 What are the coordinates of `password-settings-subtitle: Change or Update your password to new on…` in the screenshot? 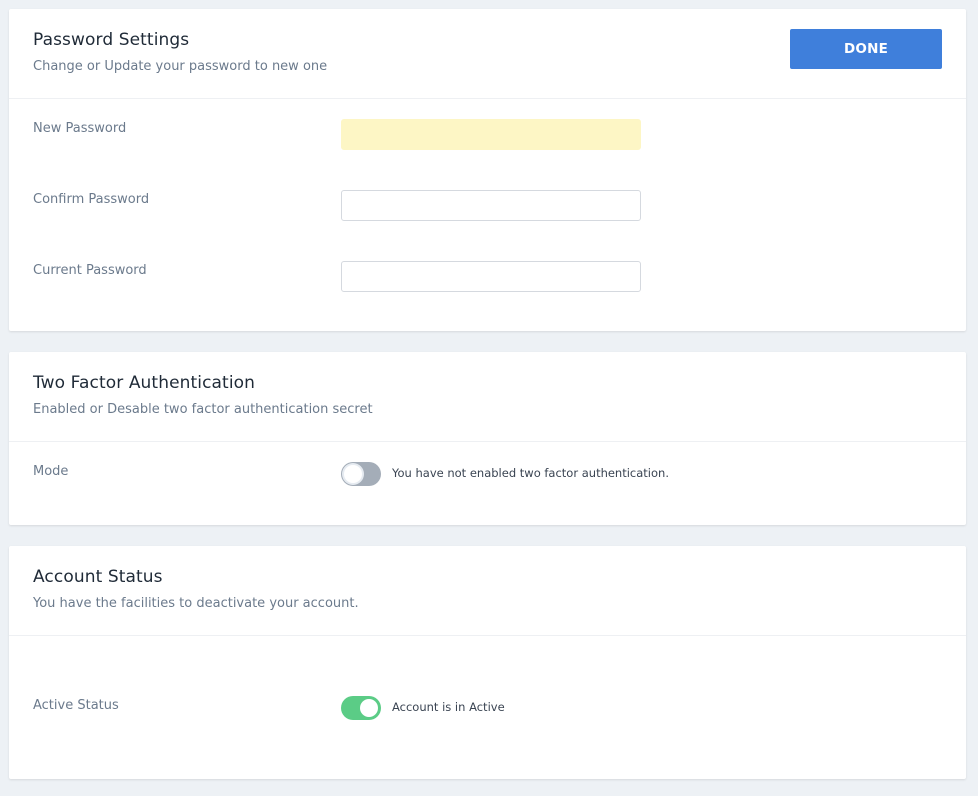 It's located at (180, 66).